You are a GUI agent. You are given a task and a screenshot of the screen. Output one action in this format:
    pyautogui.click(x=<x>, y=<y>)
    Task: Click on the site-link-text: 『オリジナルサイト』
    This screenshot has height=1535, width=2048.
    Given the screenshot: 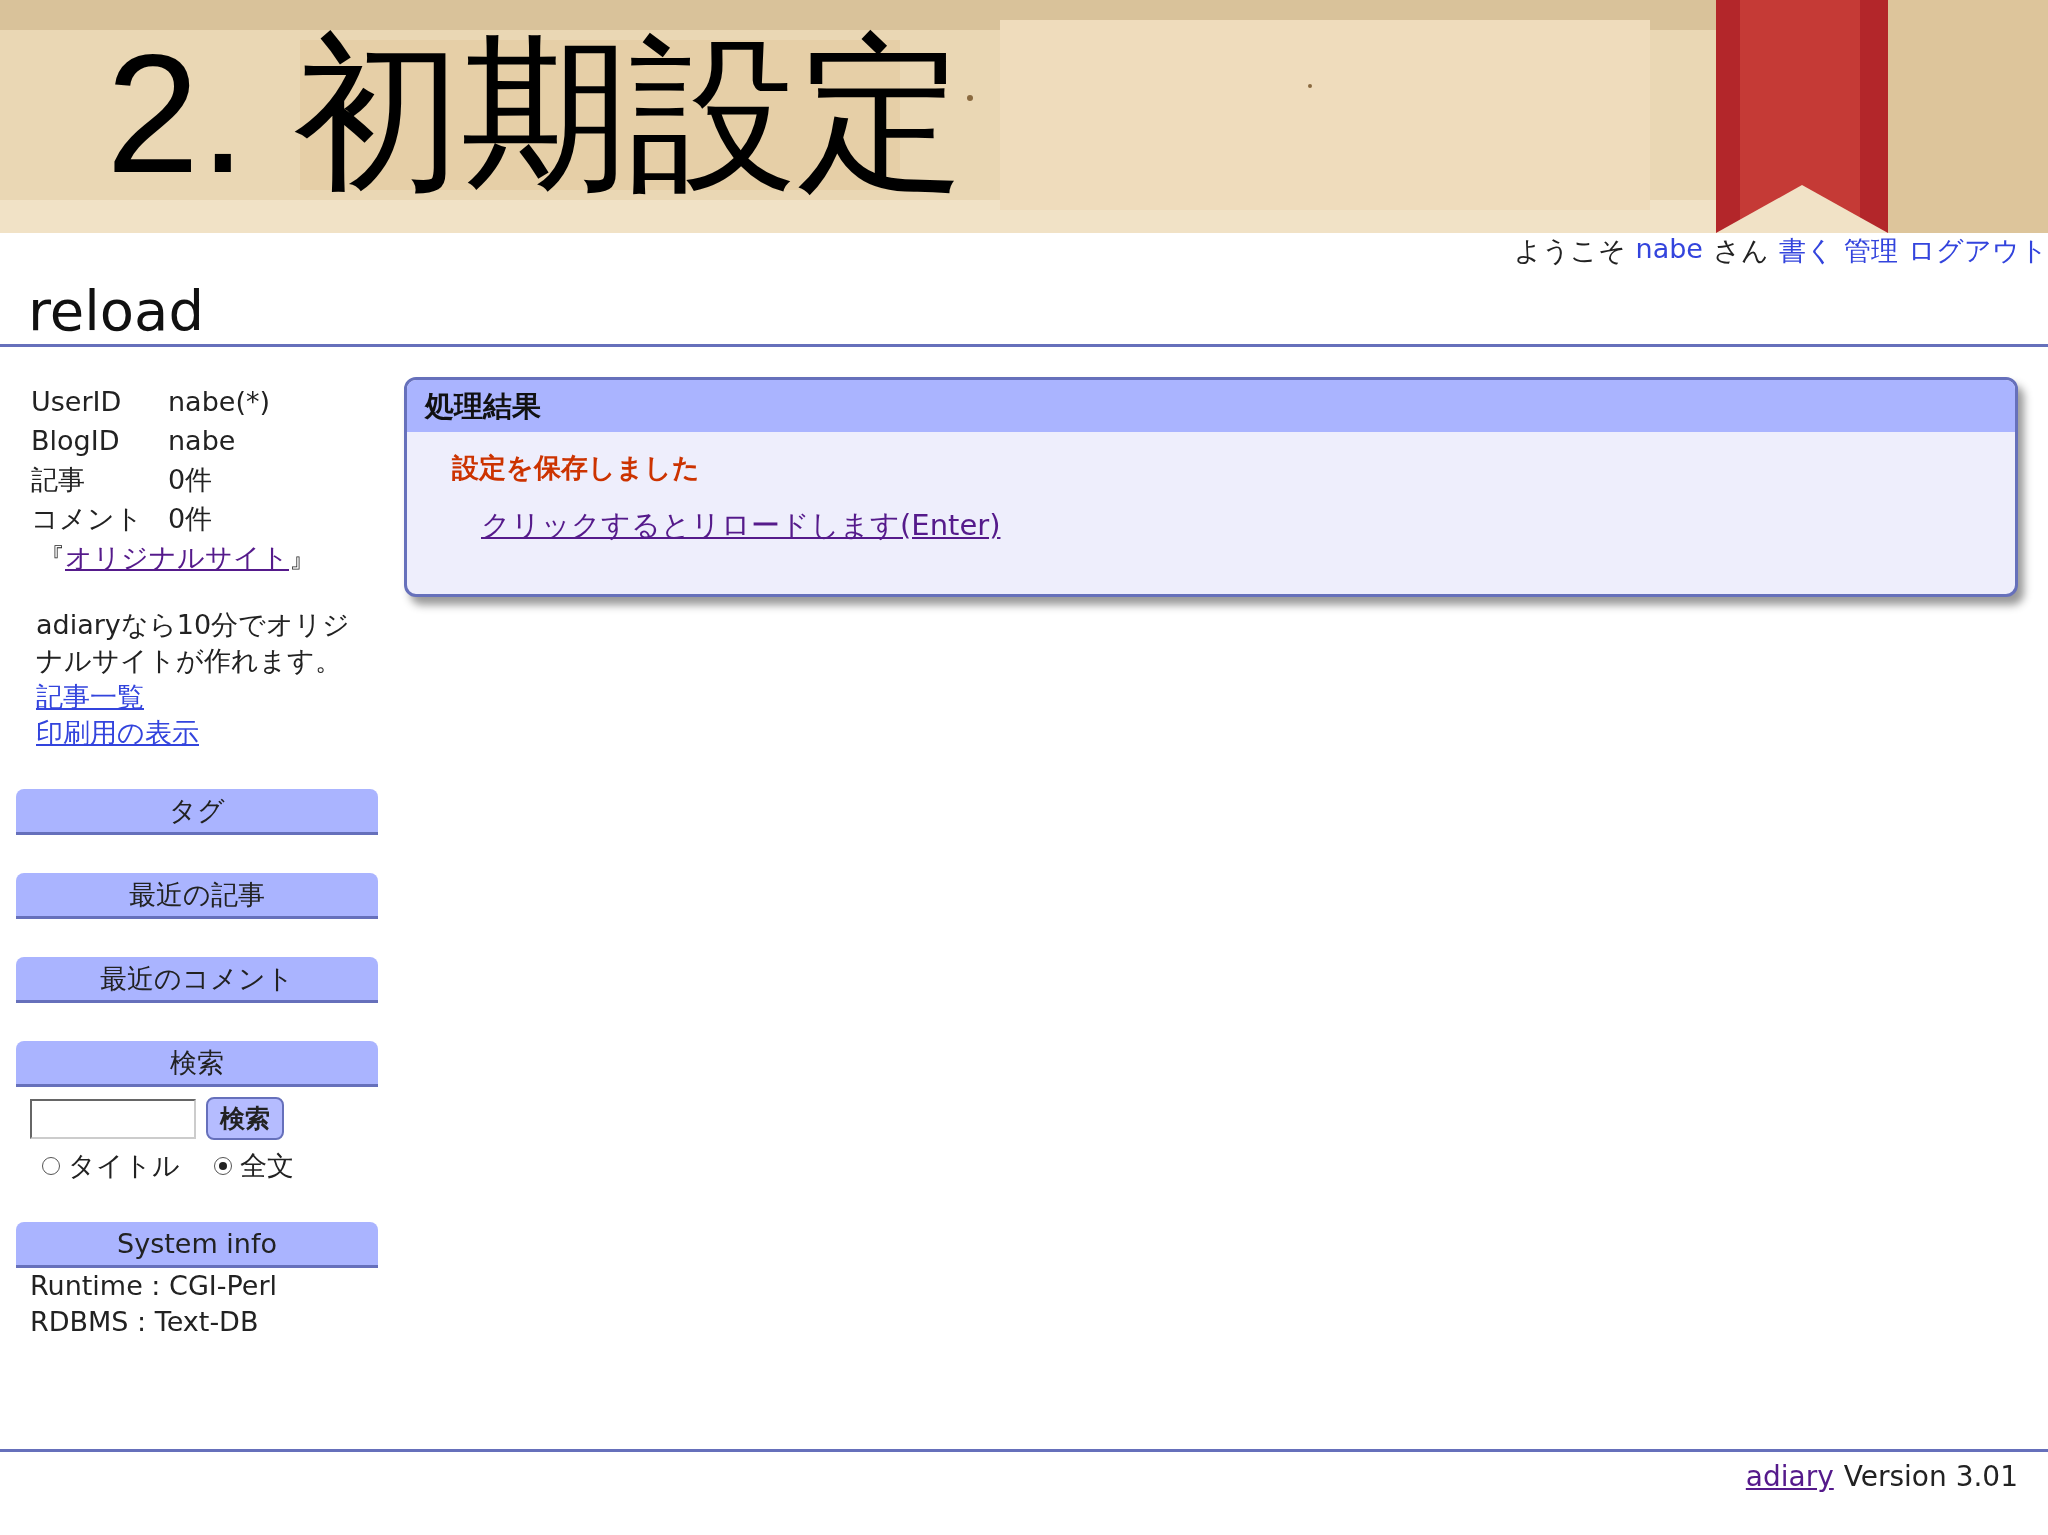 What is the action you would take?
    pyautogui.click(x=177, y=558)
    